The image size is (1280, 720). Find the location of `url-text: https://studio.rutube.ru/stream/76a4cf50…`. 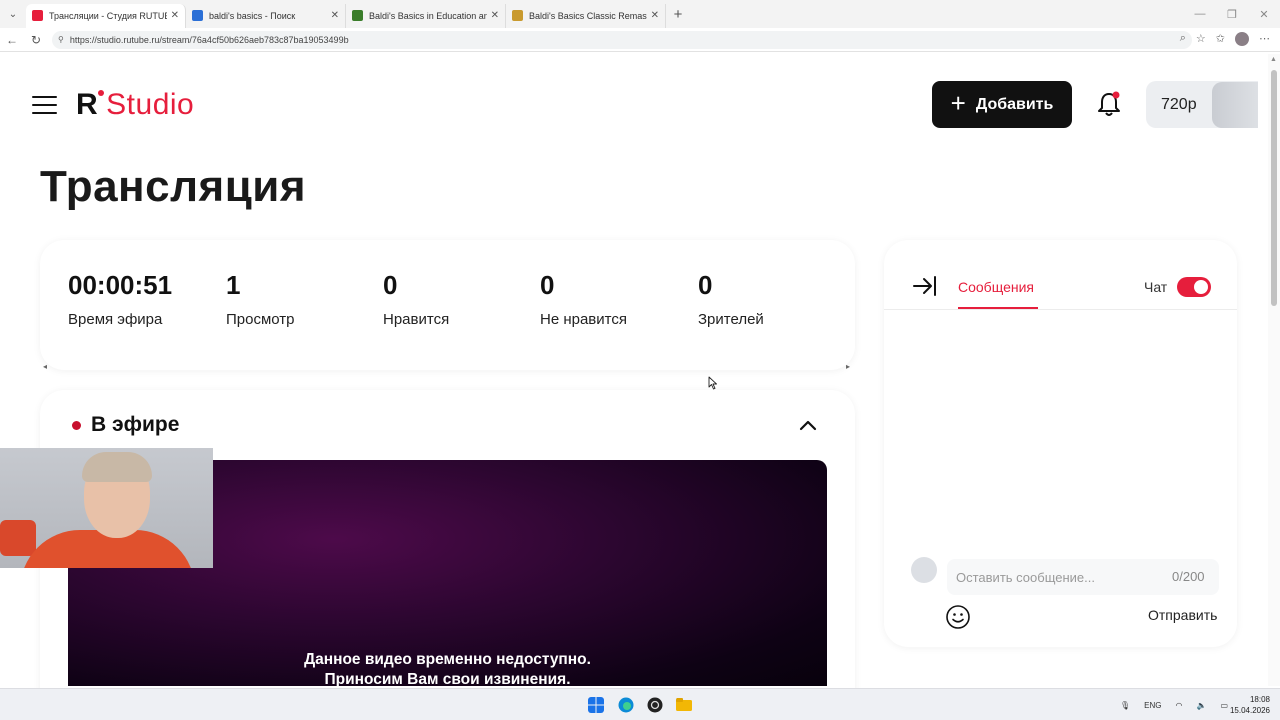

url-text: https://studio.rutube.ru/stream/76a4cf50… is located at coordinates (209, 39).